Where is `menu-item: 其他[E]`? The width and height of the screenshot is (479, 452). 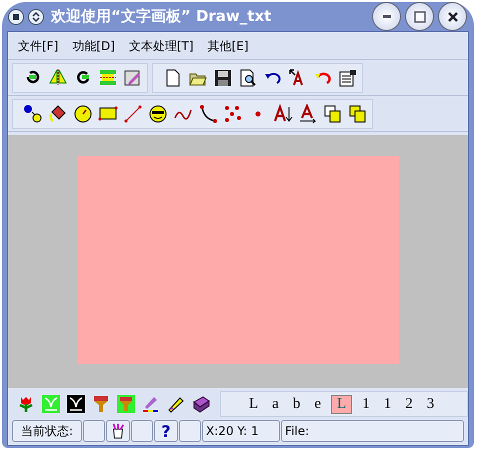 menu-item: 其他[E] is located at coordinates (228, 46).